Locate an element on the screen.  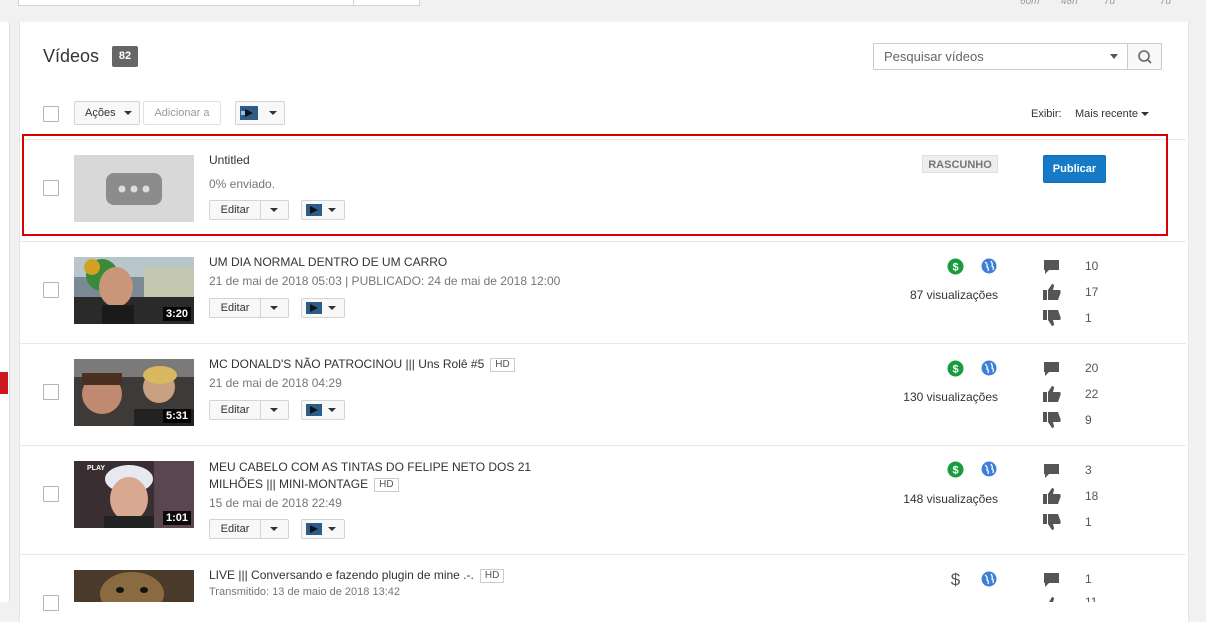
video-duration: 1:01 is located at coordinates (176, 518).